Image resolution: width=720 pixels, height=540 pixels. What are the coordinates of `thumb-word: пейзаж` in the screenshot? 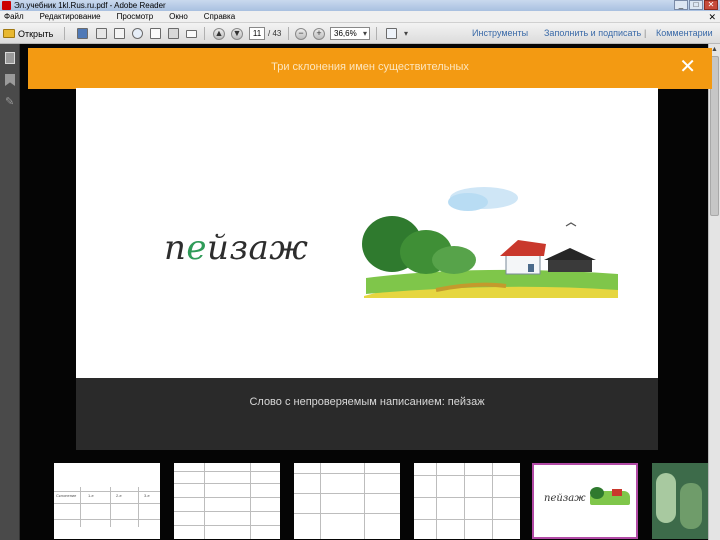 It's located at (565, 498).